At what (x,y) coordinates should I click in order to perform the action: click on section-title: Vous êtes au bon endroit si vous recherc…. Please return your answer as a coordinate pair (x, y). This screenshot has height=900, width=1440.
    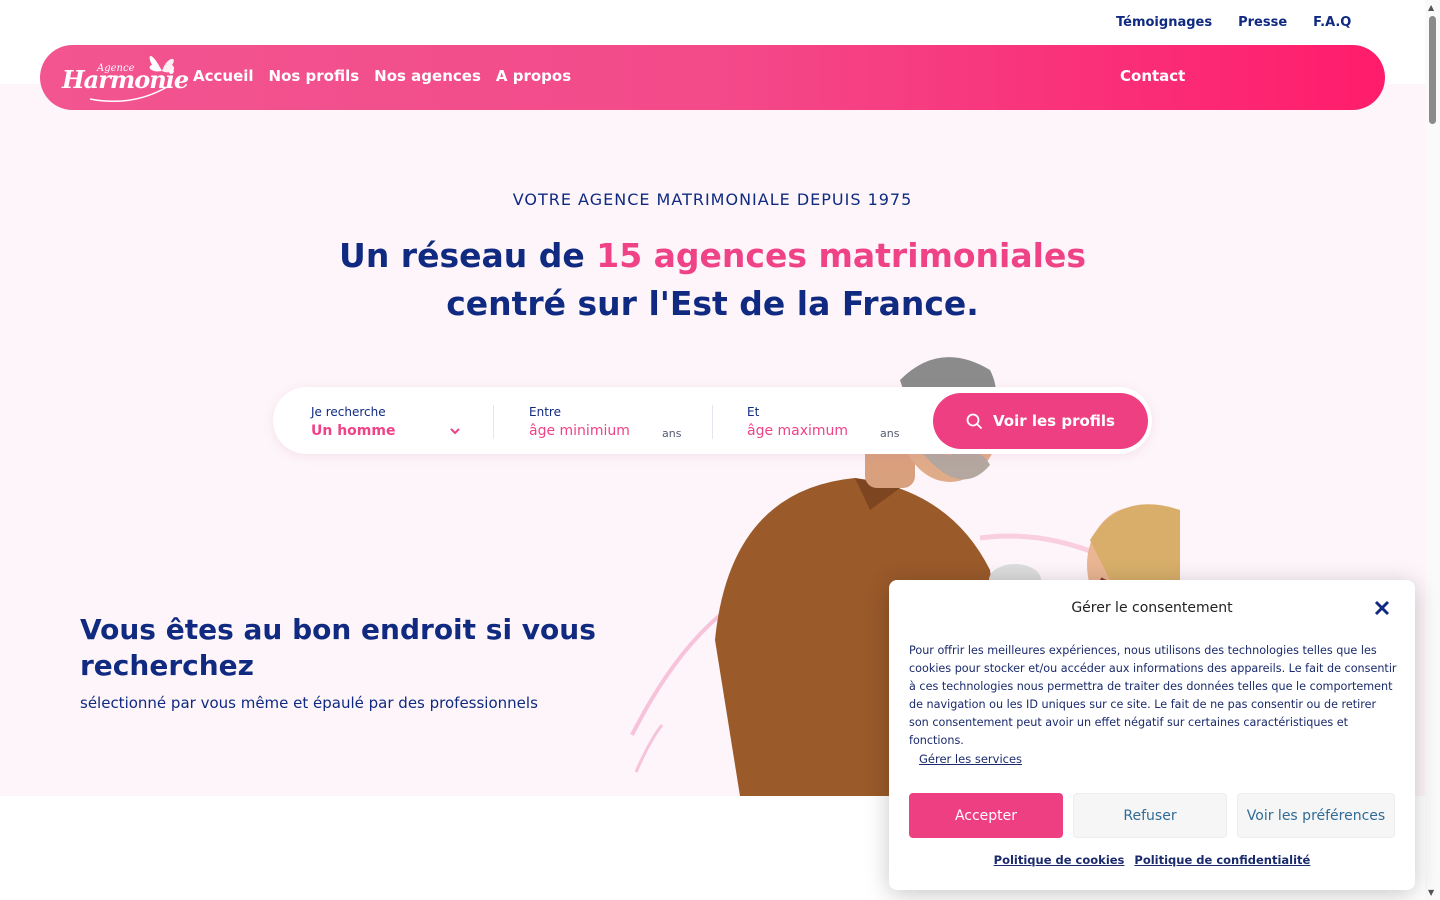
    Looking at the image, I should click on (338, 647).